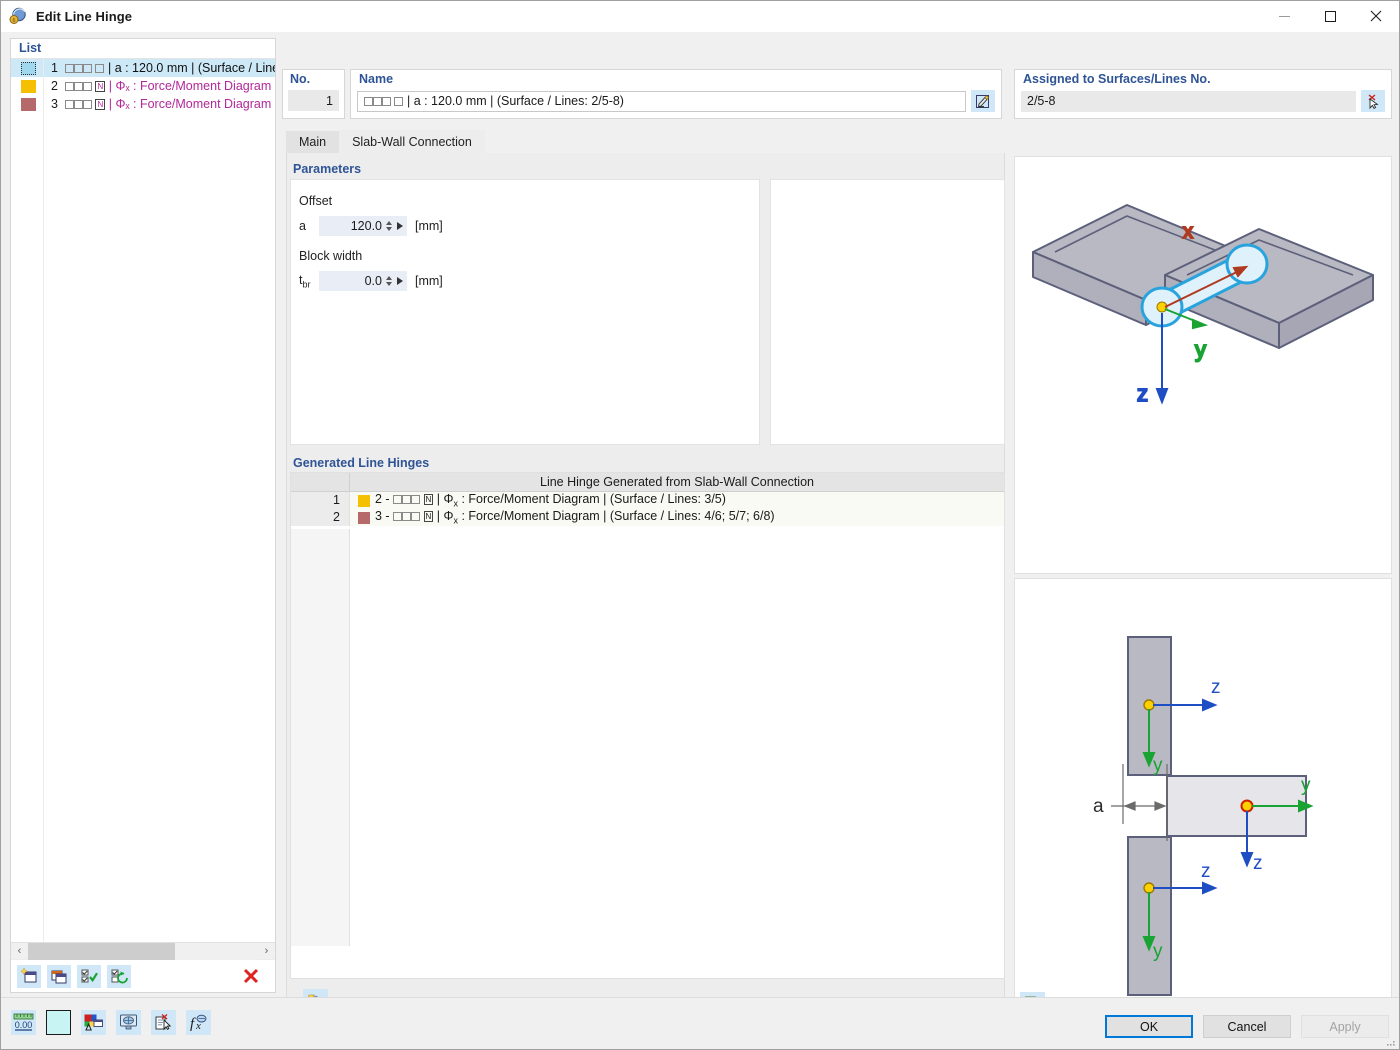 Image resolution: width=1400 pixels, height=1050 pixels. I want to click on close-button, so click(1376, 16).